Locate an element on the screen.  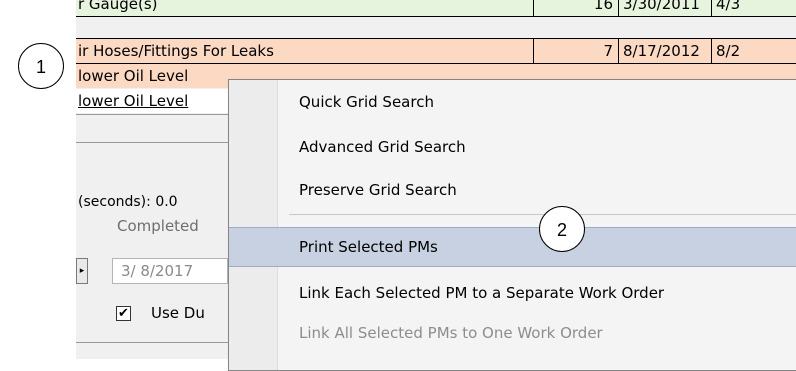
menu-item-label: Quick Grid Search is located at coordinates (366, 102).